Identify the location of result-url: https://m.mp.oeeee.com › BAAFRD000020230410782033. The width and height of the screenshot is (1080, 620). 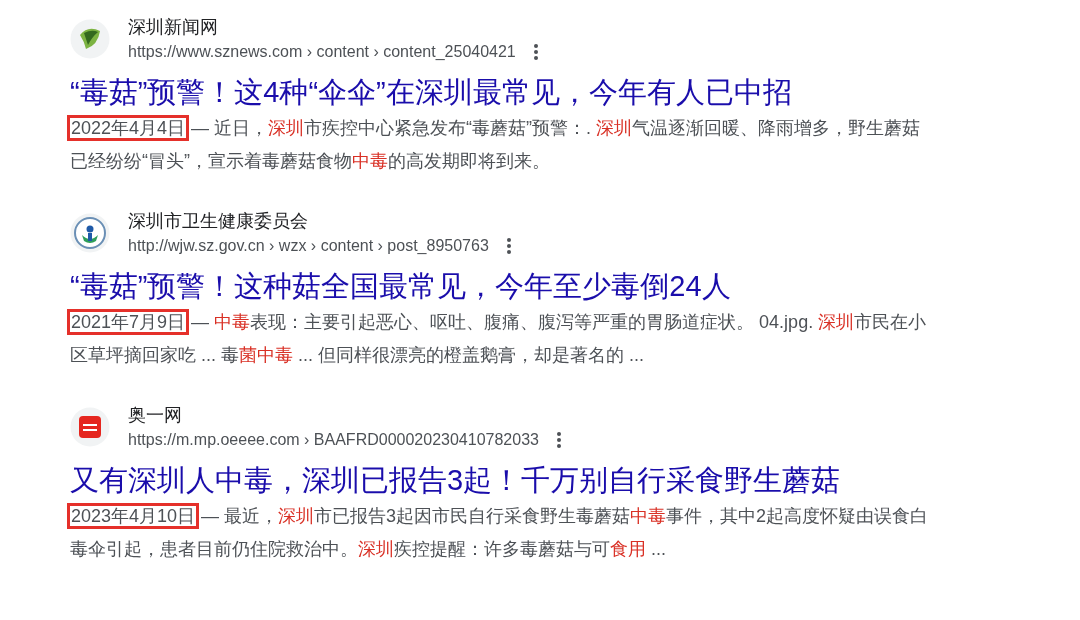
(333, 440).